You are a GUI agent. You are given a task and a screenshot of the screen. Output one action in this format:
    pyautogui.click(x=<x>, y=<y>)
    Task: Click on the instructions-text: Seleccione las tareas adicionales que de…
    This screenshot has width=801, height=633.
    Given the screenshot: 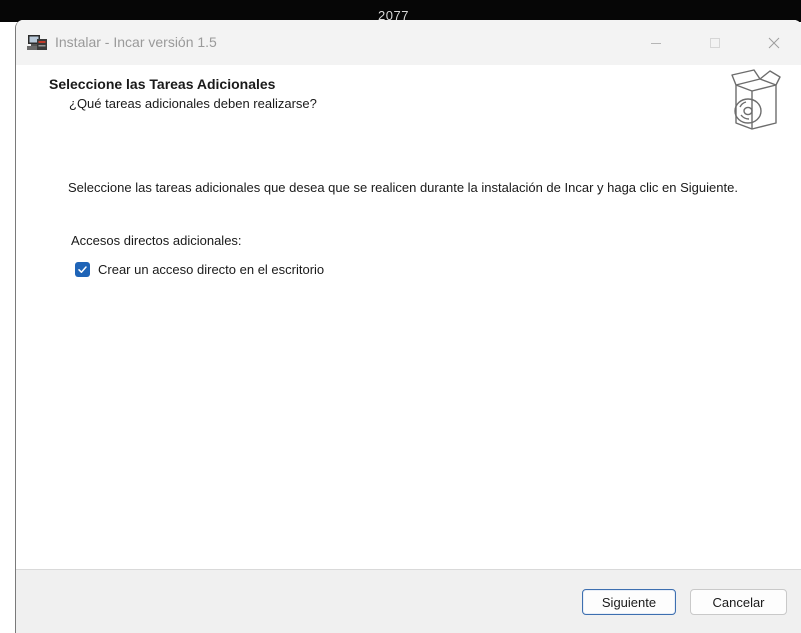 What is the action you would take?
    pyautogui.click(x=403, y=187)
    